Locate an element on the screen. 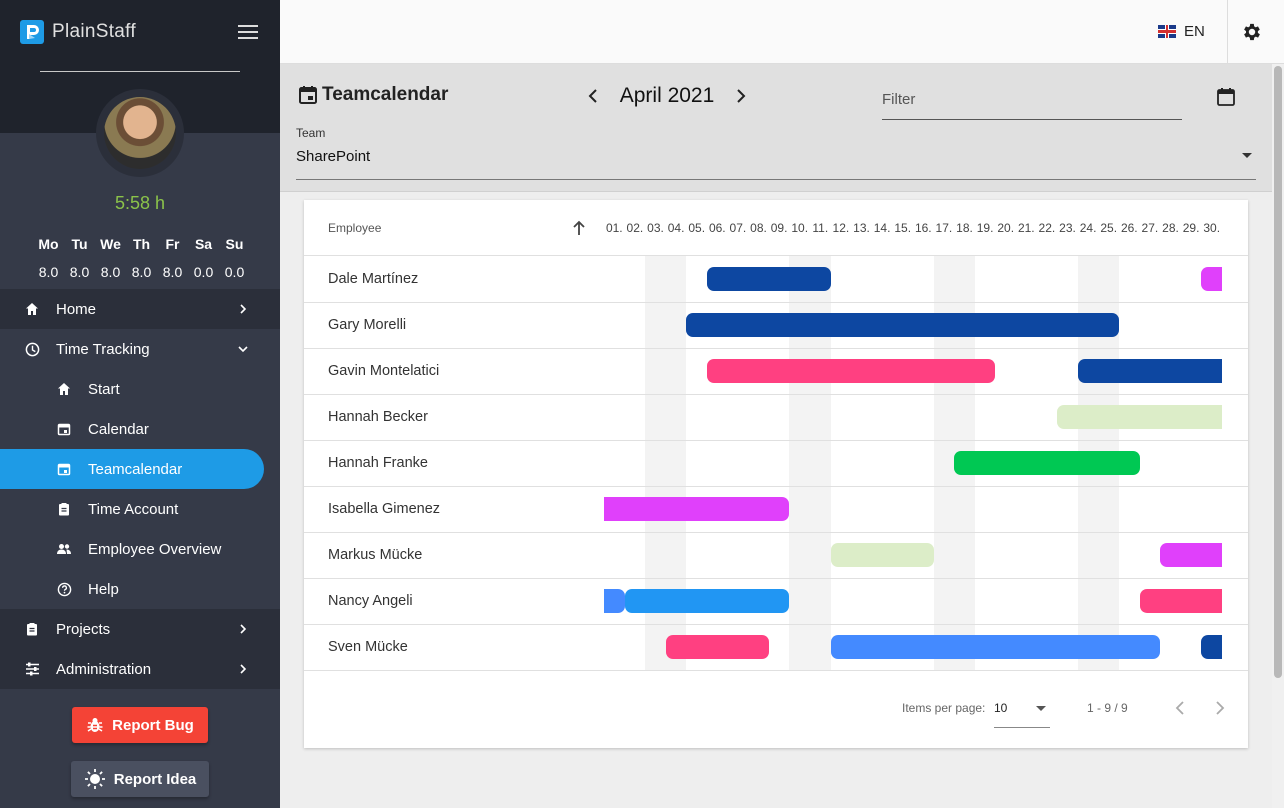  prev-page-button is located at coordinates (1180, 708).